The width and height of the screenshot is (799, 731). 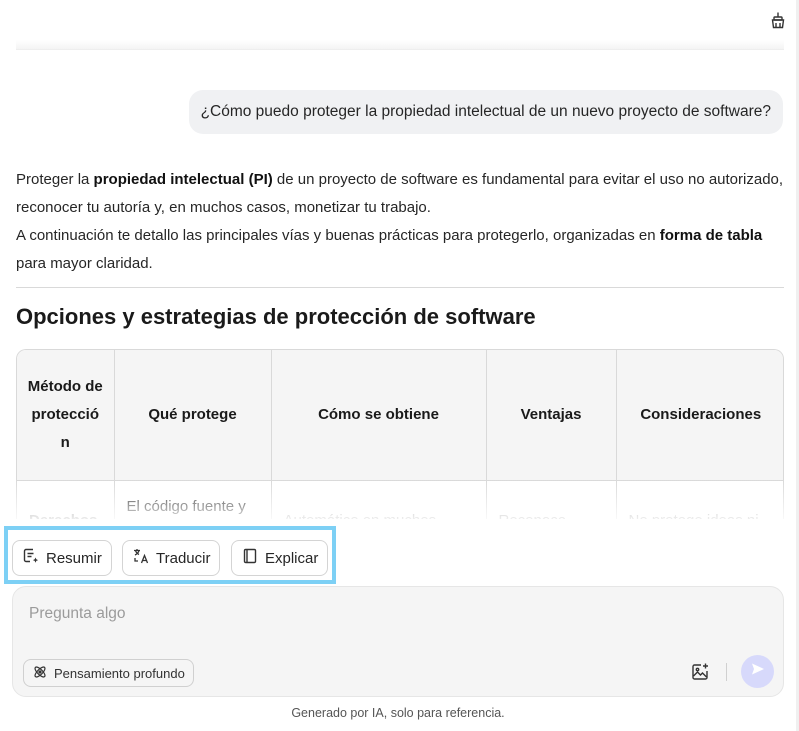 I want to click on answer-bold-text: forma de tabla, so click(x=711, y=235).